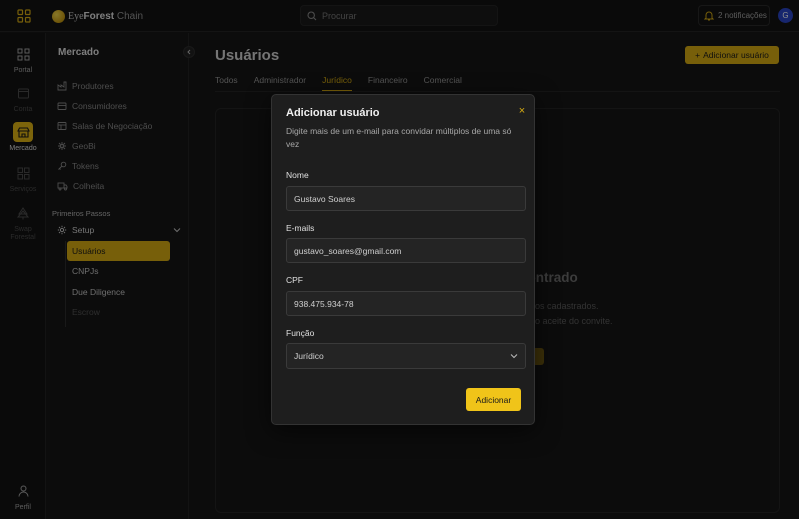 The width and height of the screenshot is (799, 519). What do you see at coordinates (406, 303) in the screenshot?
I see `cpf-field` at bounding box center [406, 303].